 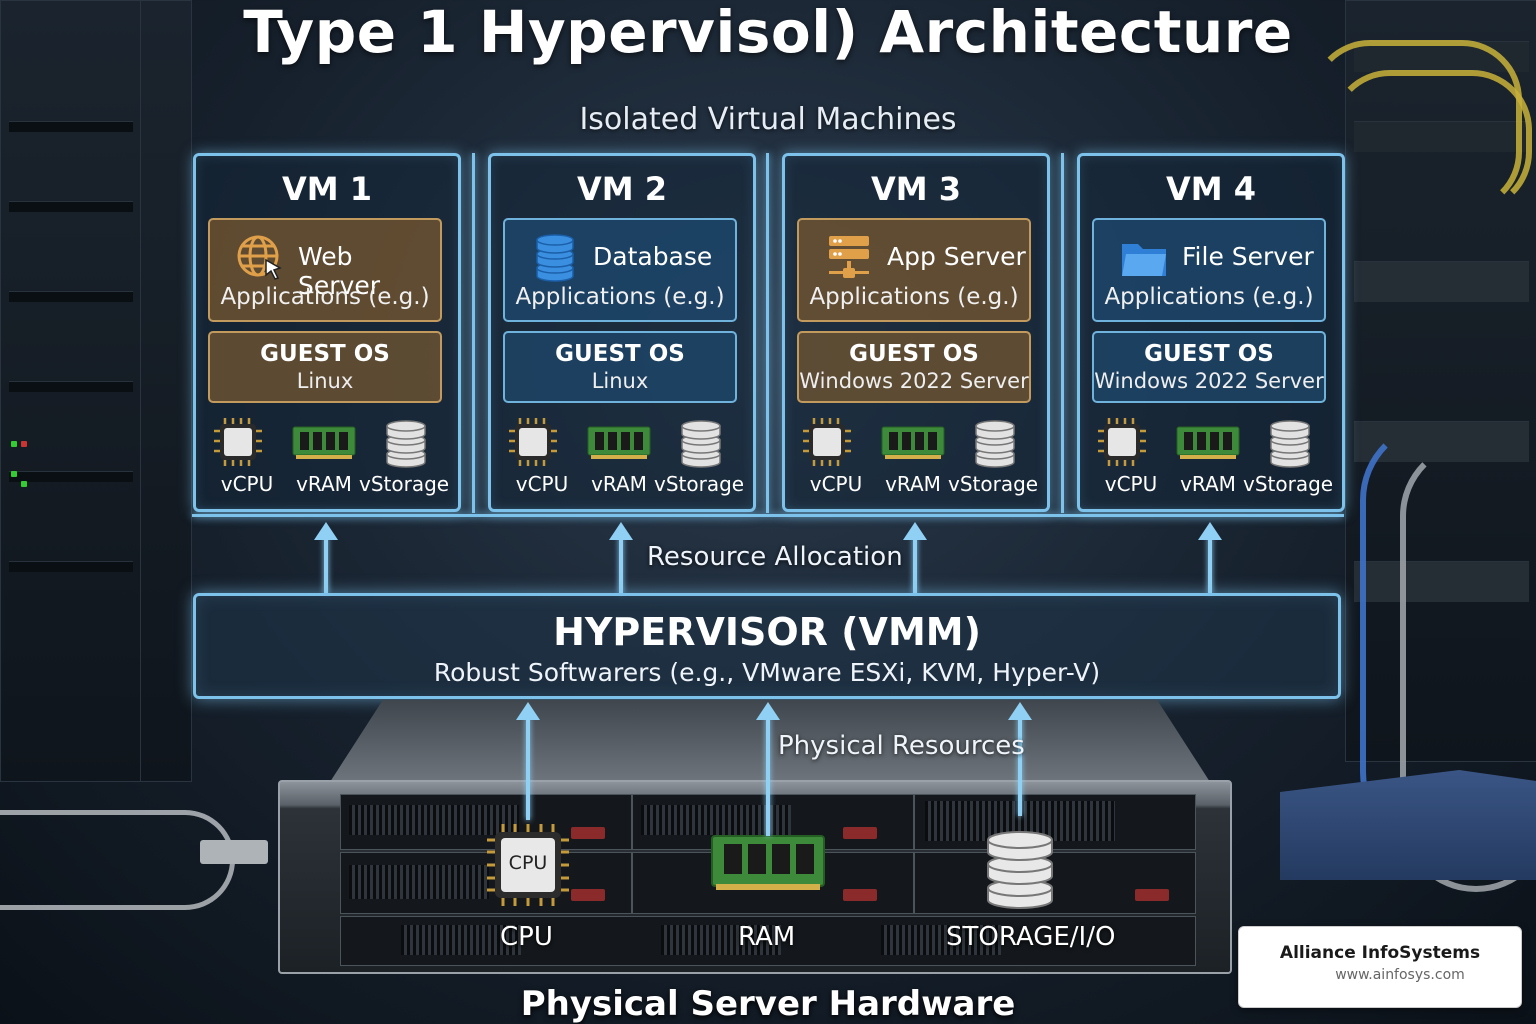 I want to click on globe-cursor-icon, so click(x=260, y=258).